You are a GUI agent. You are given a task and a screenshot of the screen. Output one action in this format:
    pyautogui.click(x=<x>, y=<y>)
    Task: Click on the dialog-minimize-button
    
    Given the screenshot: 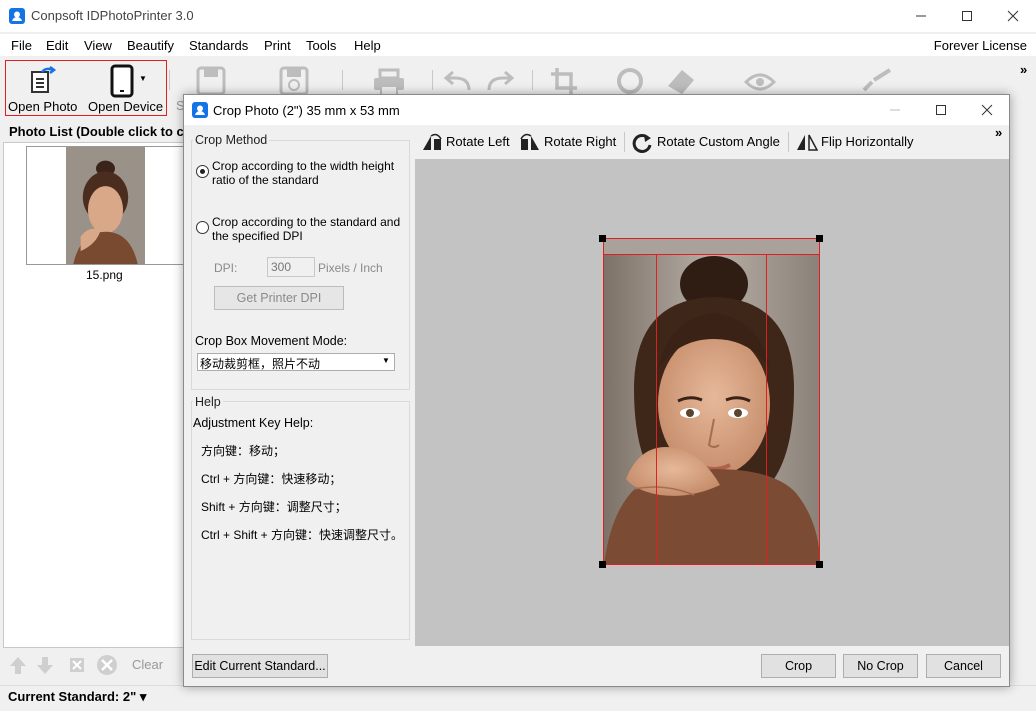 What is the action you would take?
    pyautogui.click(x=895, y=110)
    